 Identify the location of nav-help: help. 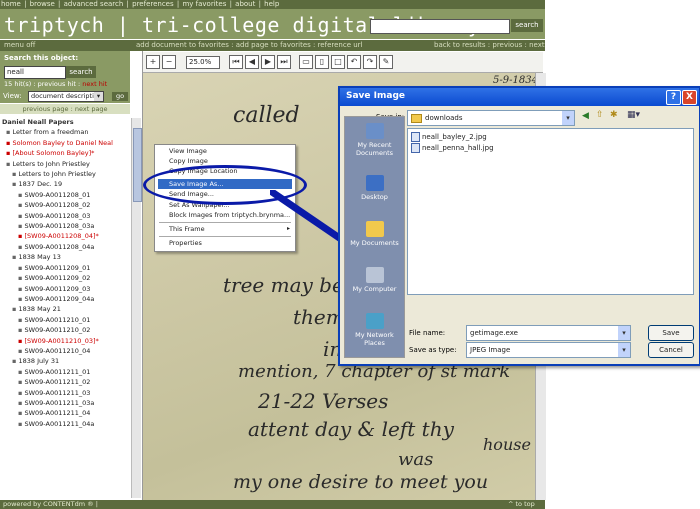
(271, 4).